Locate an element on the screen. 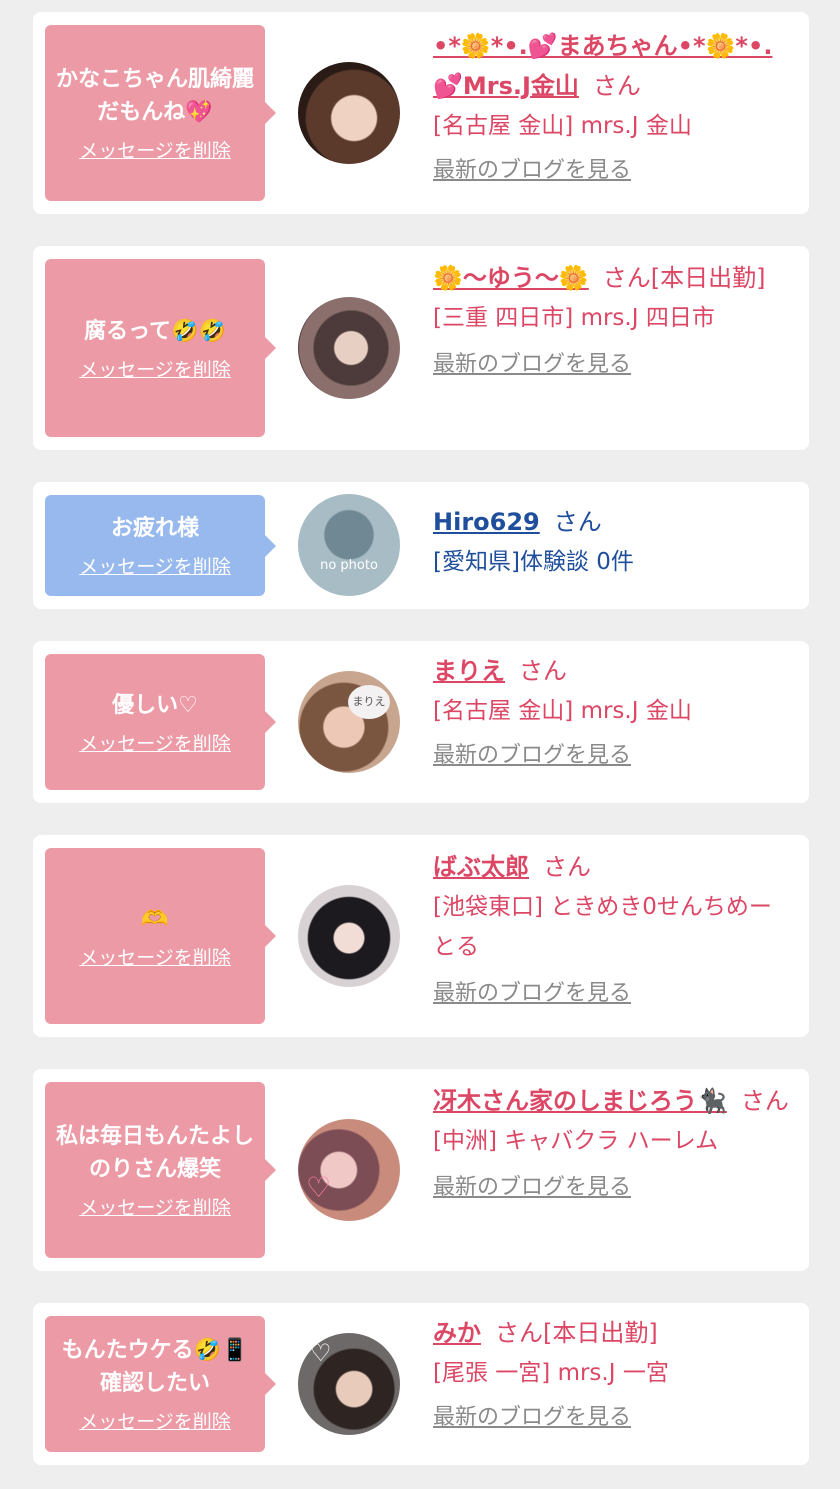 The height and width of the screenshot is (1489, 840). message-bubble: 優しい♡ メッセージを削除 is located at coordinates (160, 722).